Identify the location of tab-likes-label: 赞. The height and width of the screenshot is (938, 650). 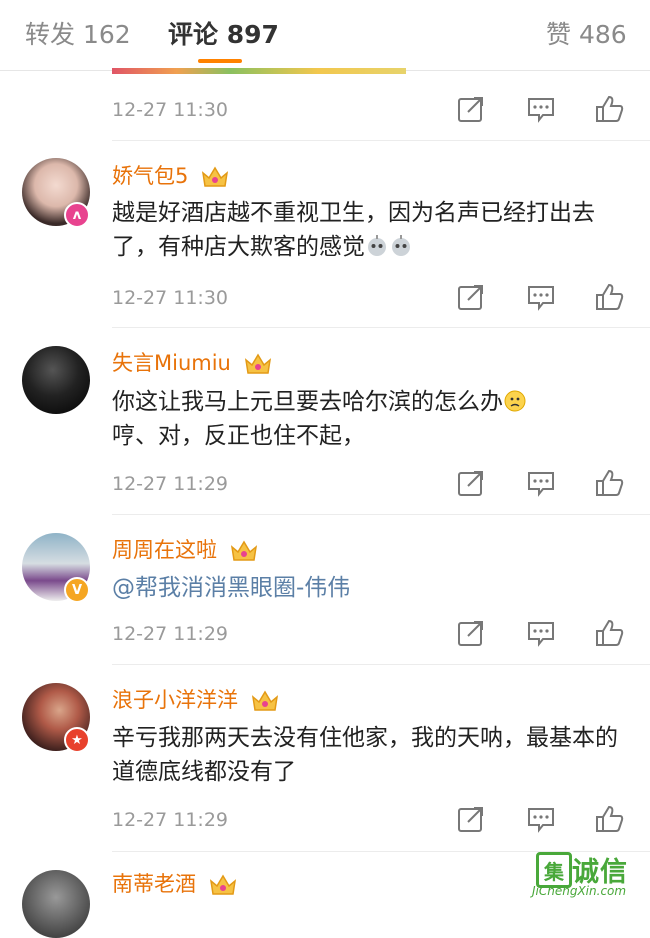
(559, 34).